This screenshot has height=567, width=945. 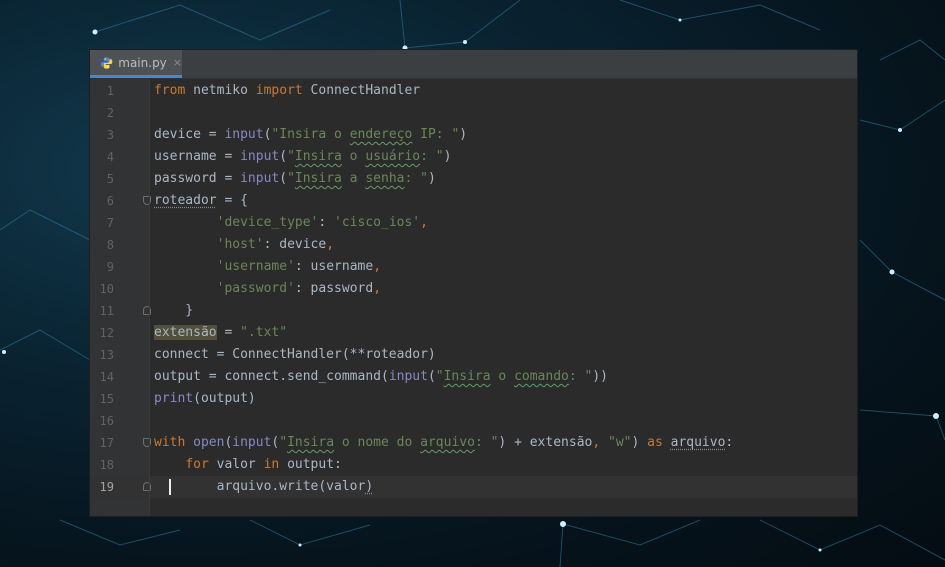 I want to click on line-number: 3, so click(x=110, y=135).